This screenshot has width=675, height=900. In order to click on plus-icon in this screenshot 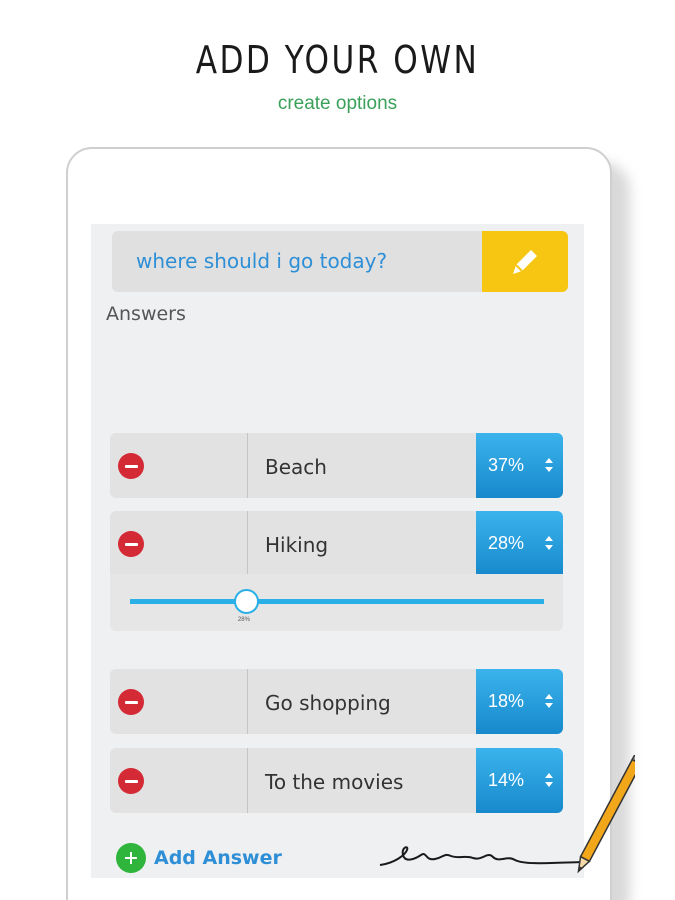, I will do `click(131, 858)`.